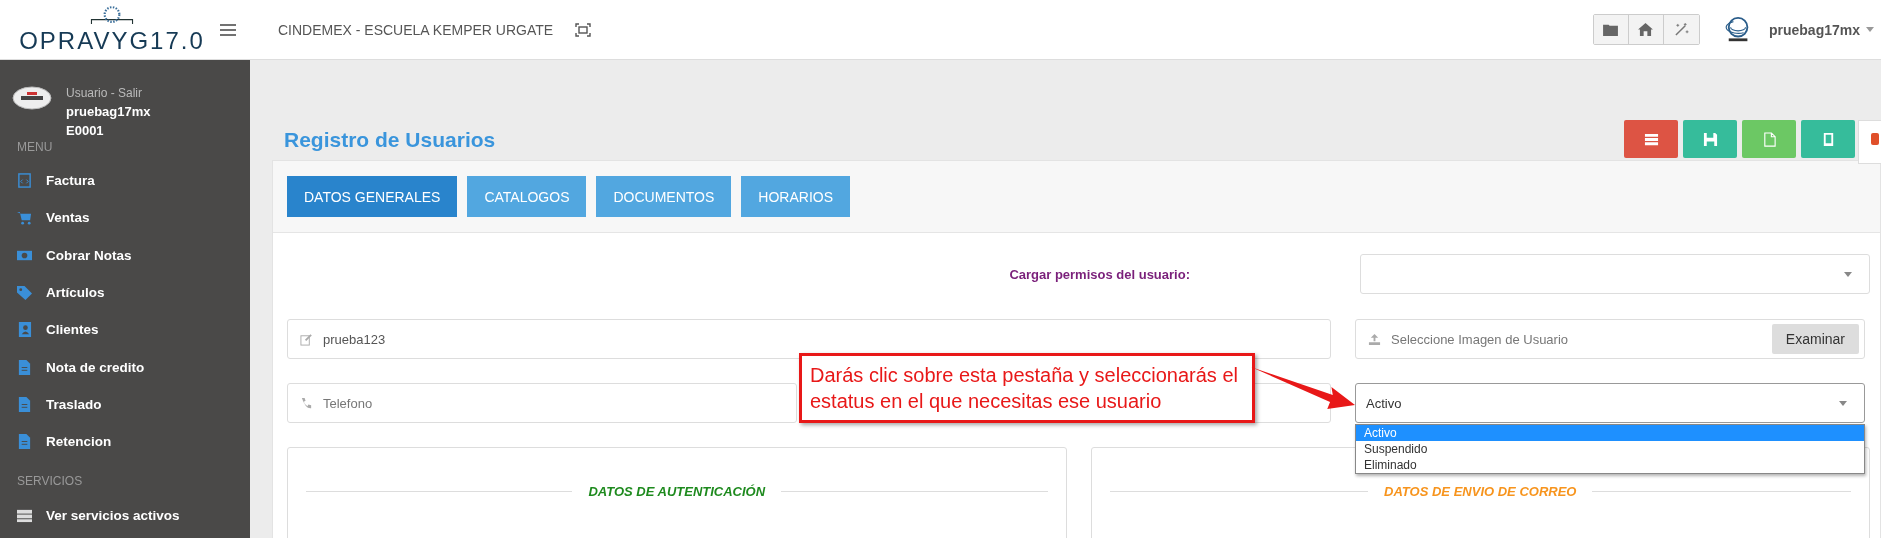 The image size is (1881, 538). What do you see at coordinates (24, 218) in the screenshot?
I see `cart-icon` at bounding box center [24, 218].